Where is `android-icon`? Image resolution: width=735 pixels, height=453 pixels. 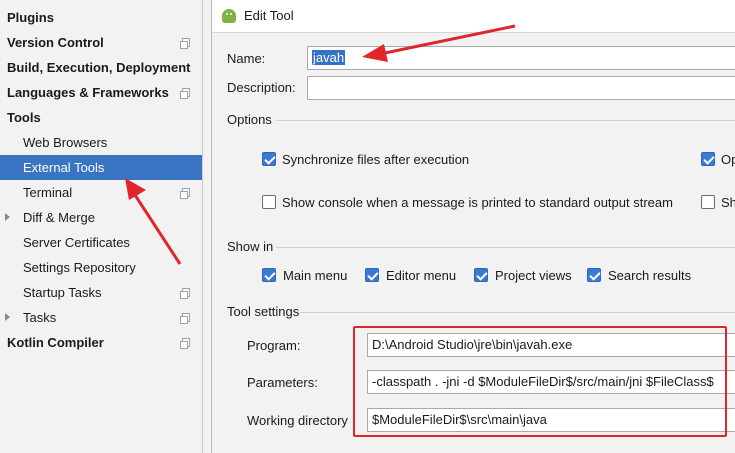 android-icon is located at coordinates (229, 16).